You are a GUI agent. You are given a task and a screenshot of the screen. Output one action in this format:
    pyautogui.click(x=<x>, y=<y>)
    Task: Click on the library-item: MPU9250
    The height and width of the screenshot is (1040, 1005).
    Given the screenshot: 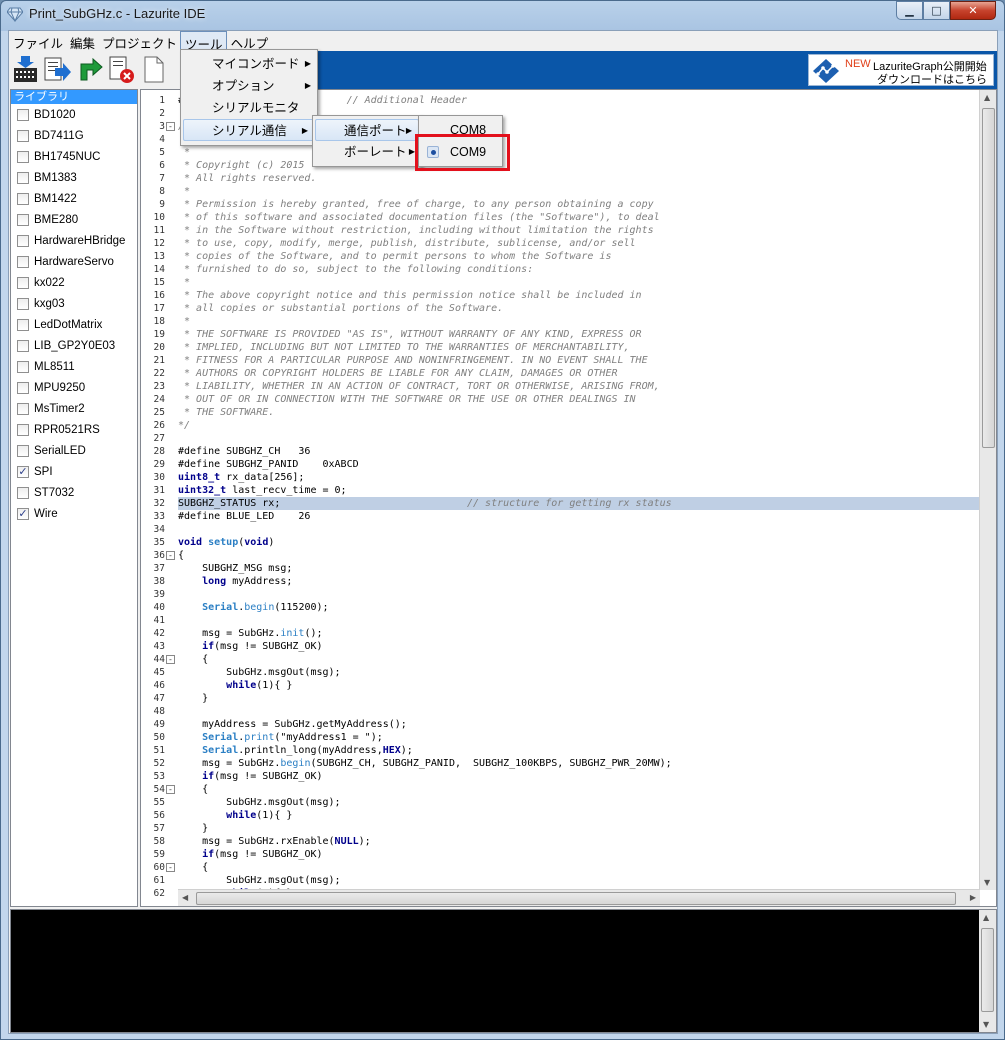 What is the action you would take?
    pyautogui.click(x=74, y=387)
    